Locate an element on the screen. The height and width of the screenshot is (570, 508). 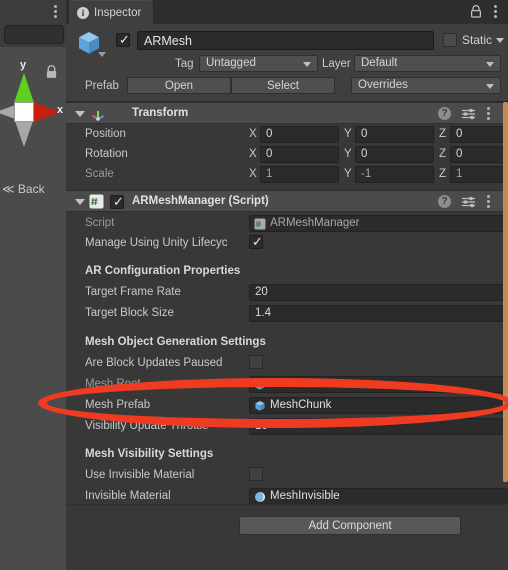
chevron-down-icon is located at coordinates (490, 86).